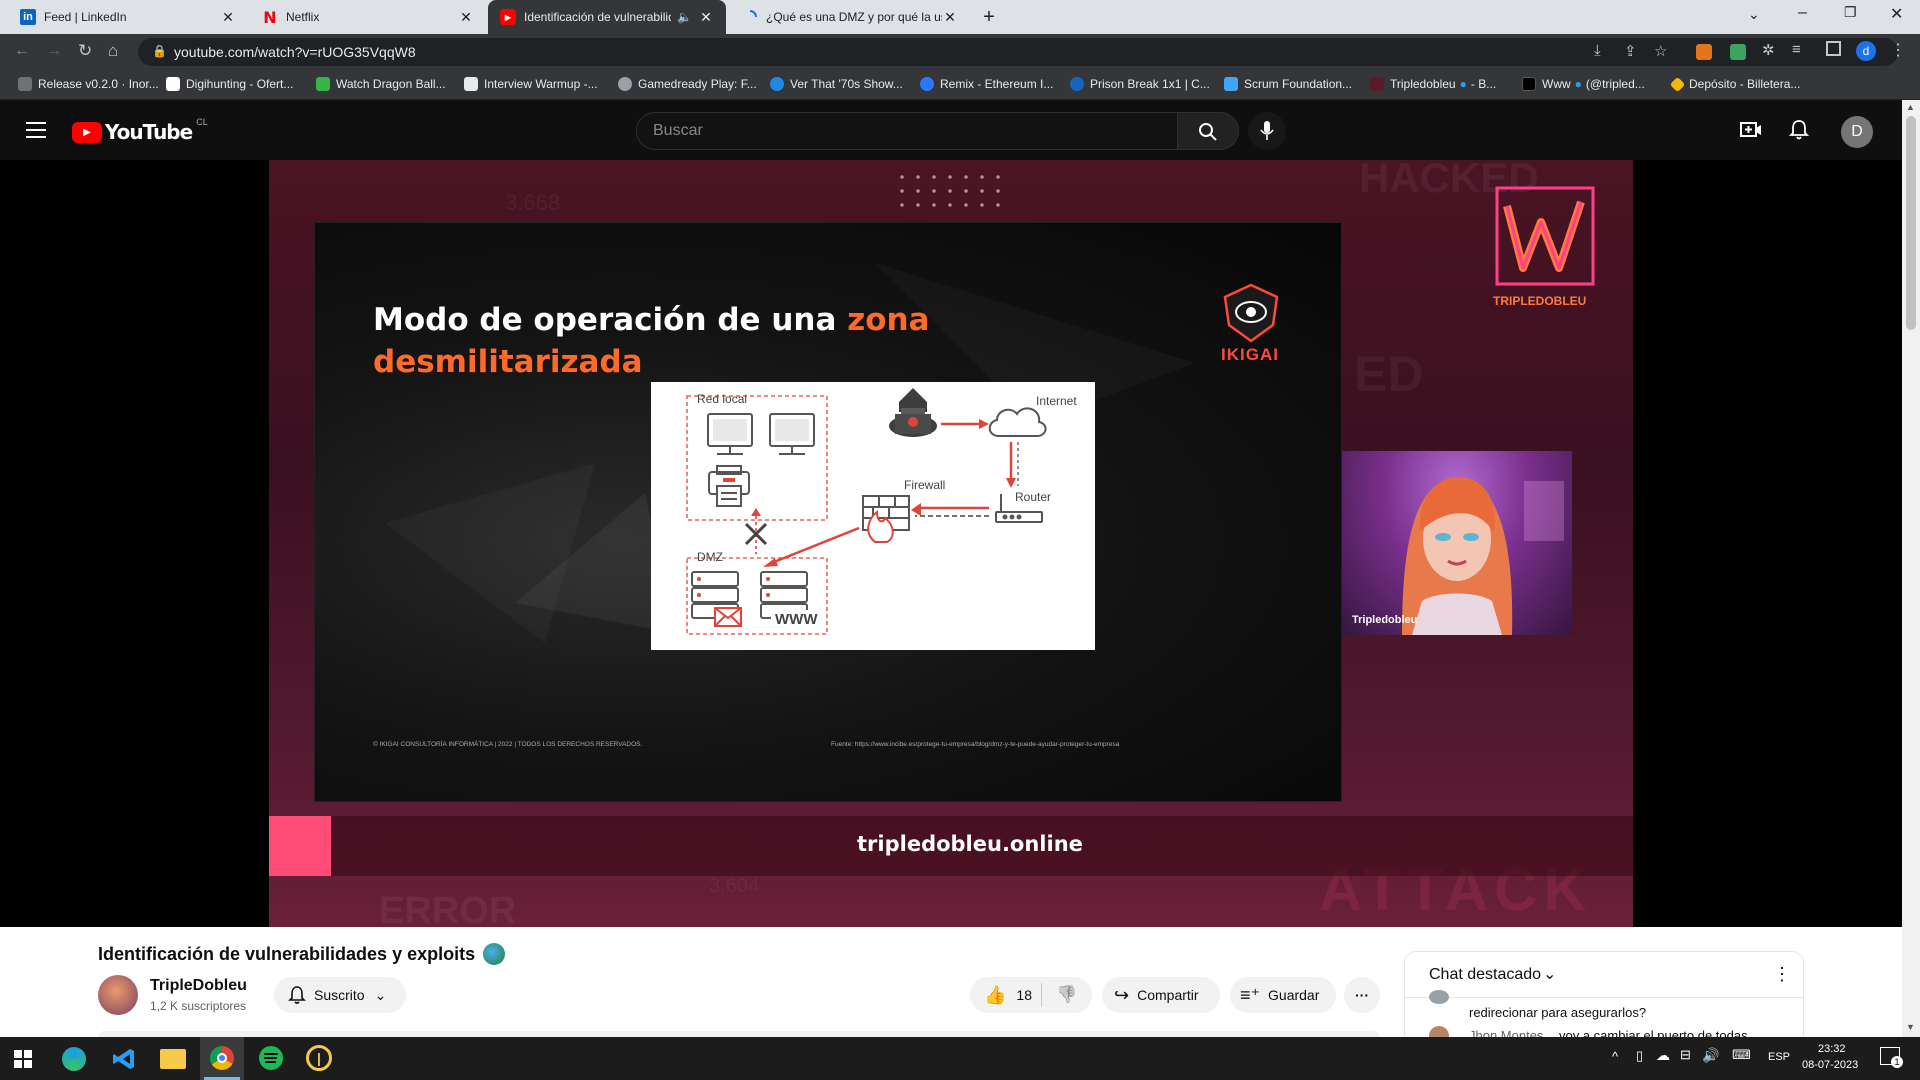 The image size is (1920, 1080). Describe the element at coordinates (25, 84) in the screenshot. I see `github-icon` at that location.